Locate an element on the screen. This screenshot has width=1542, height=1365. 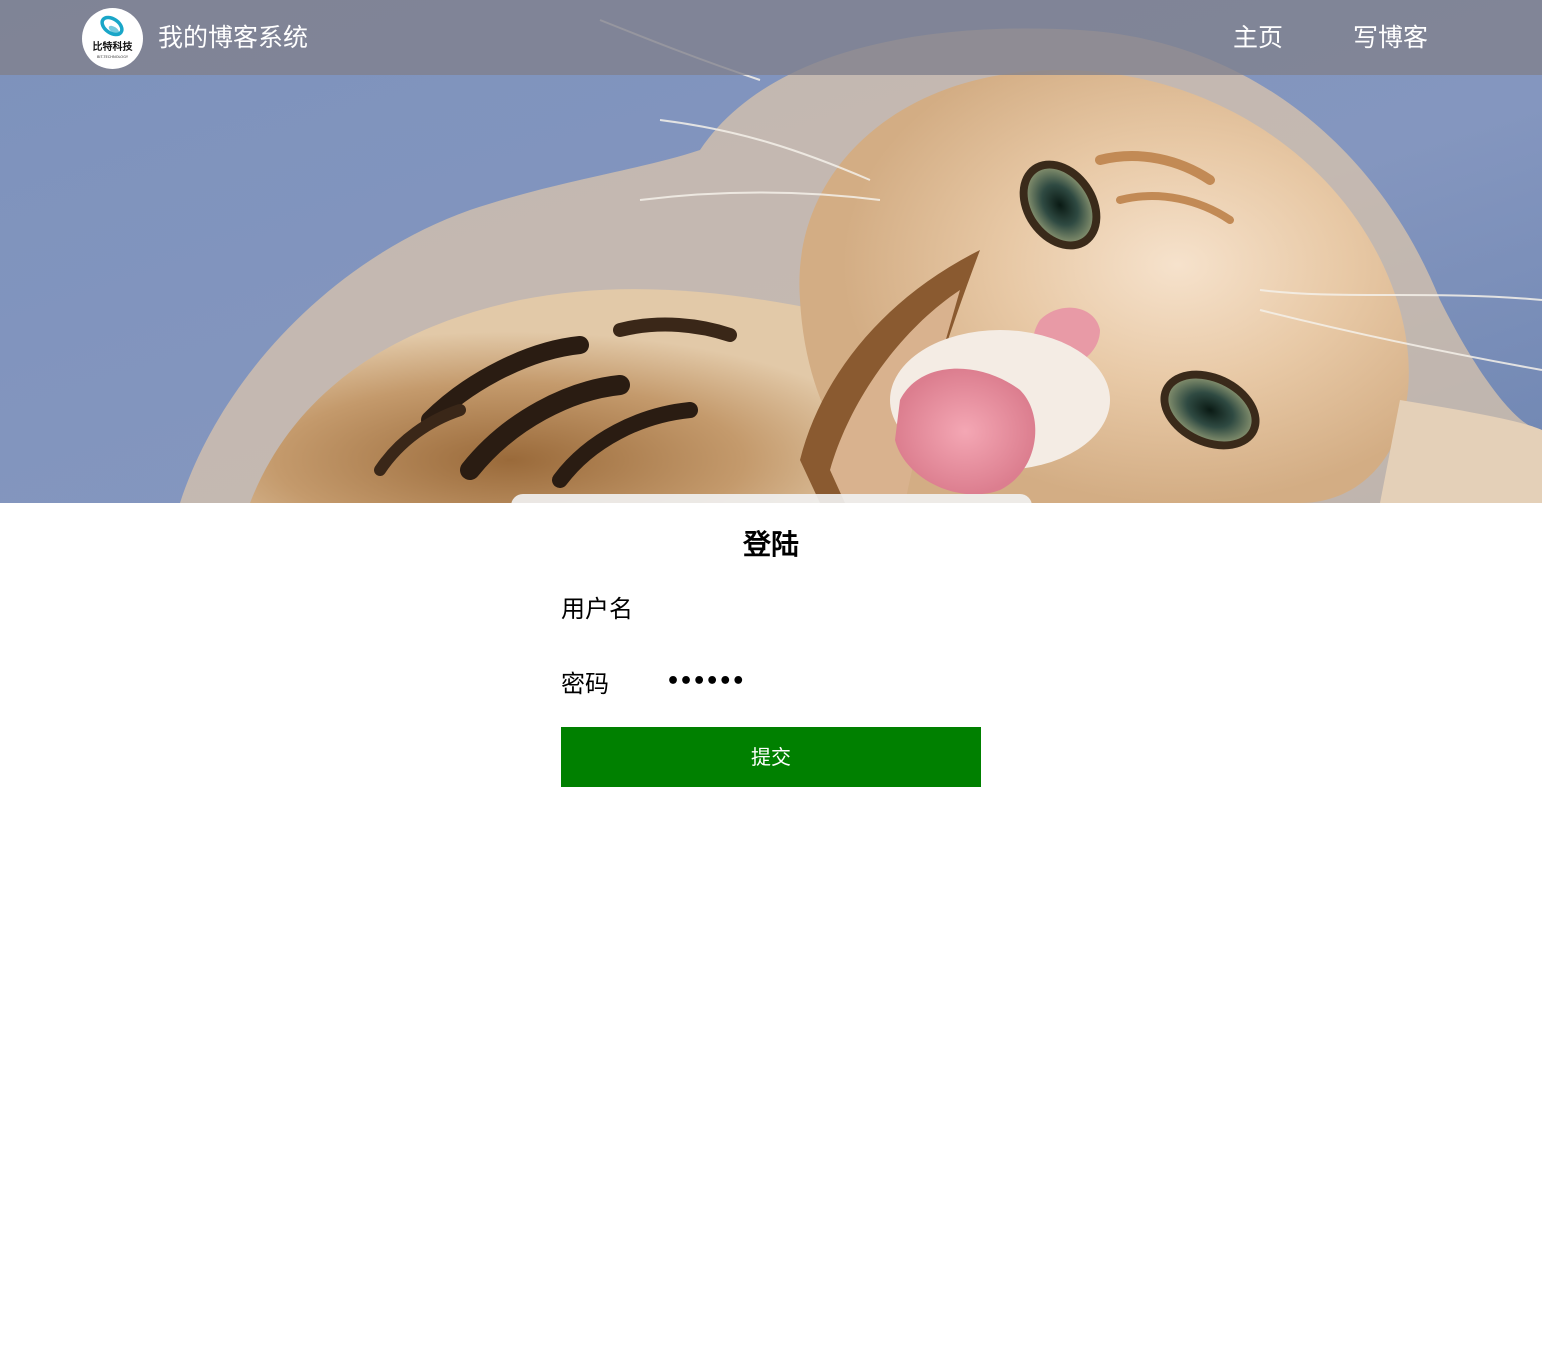
username-row: 用户名 is located at coordinates (771, 609).